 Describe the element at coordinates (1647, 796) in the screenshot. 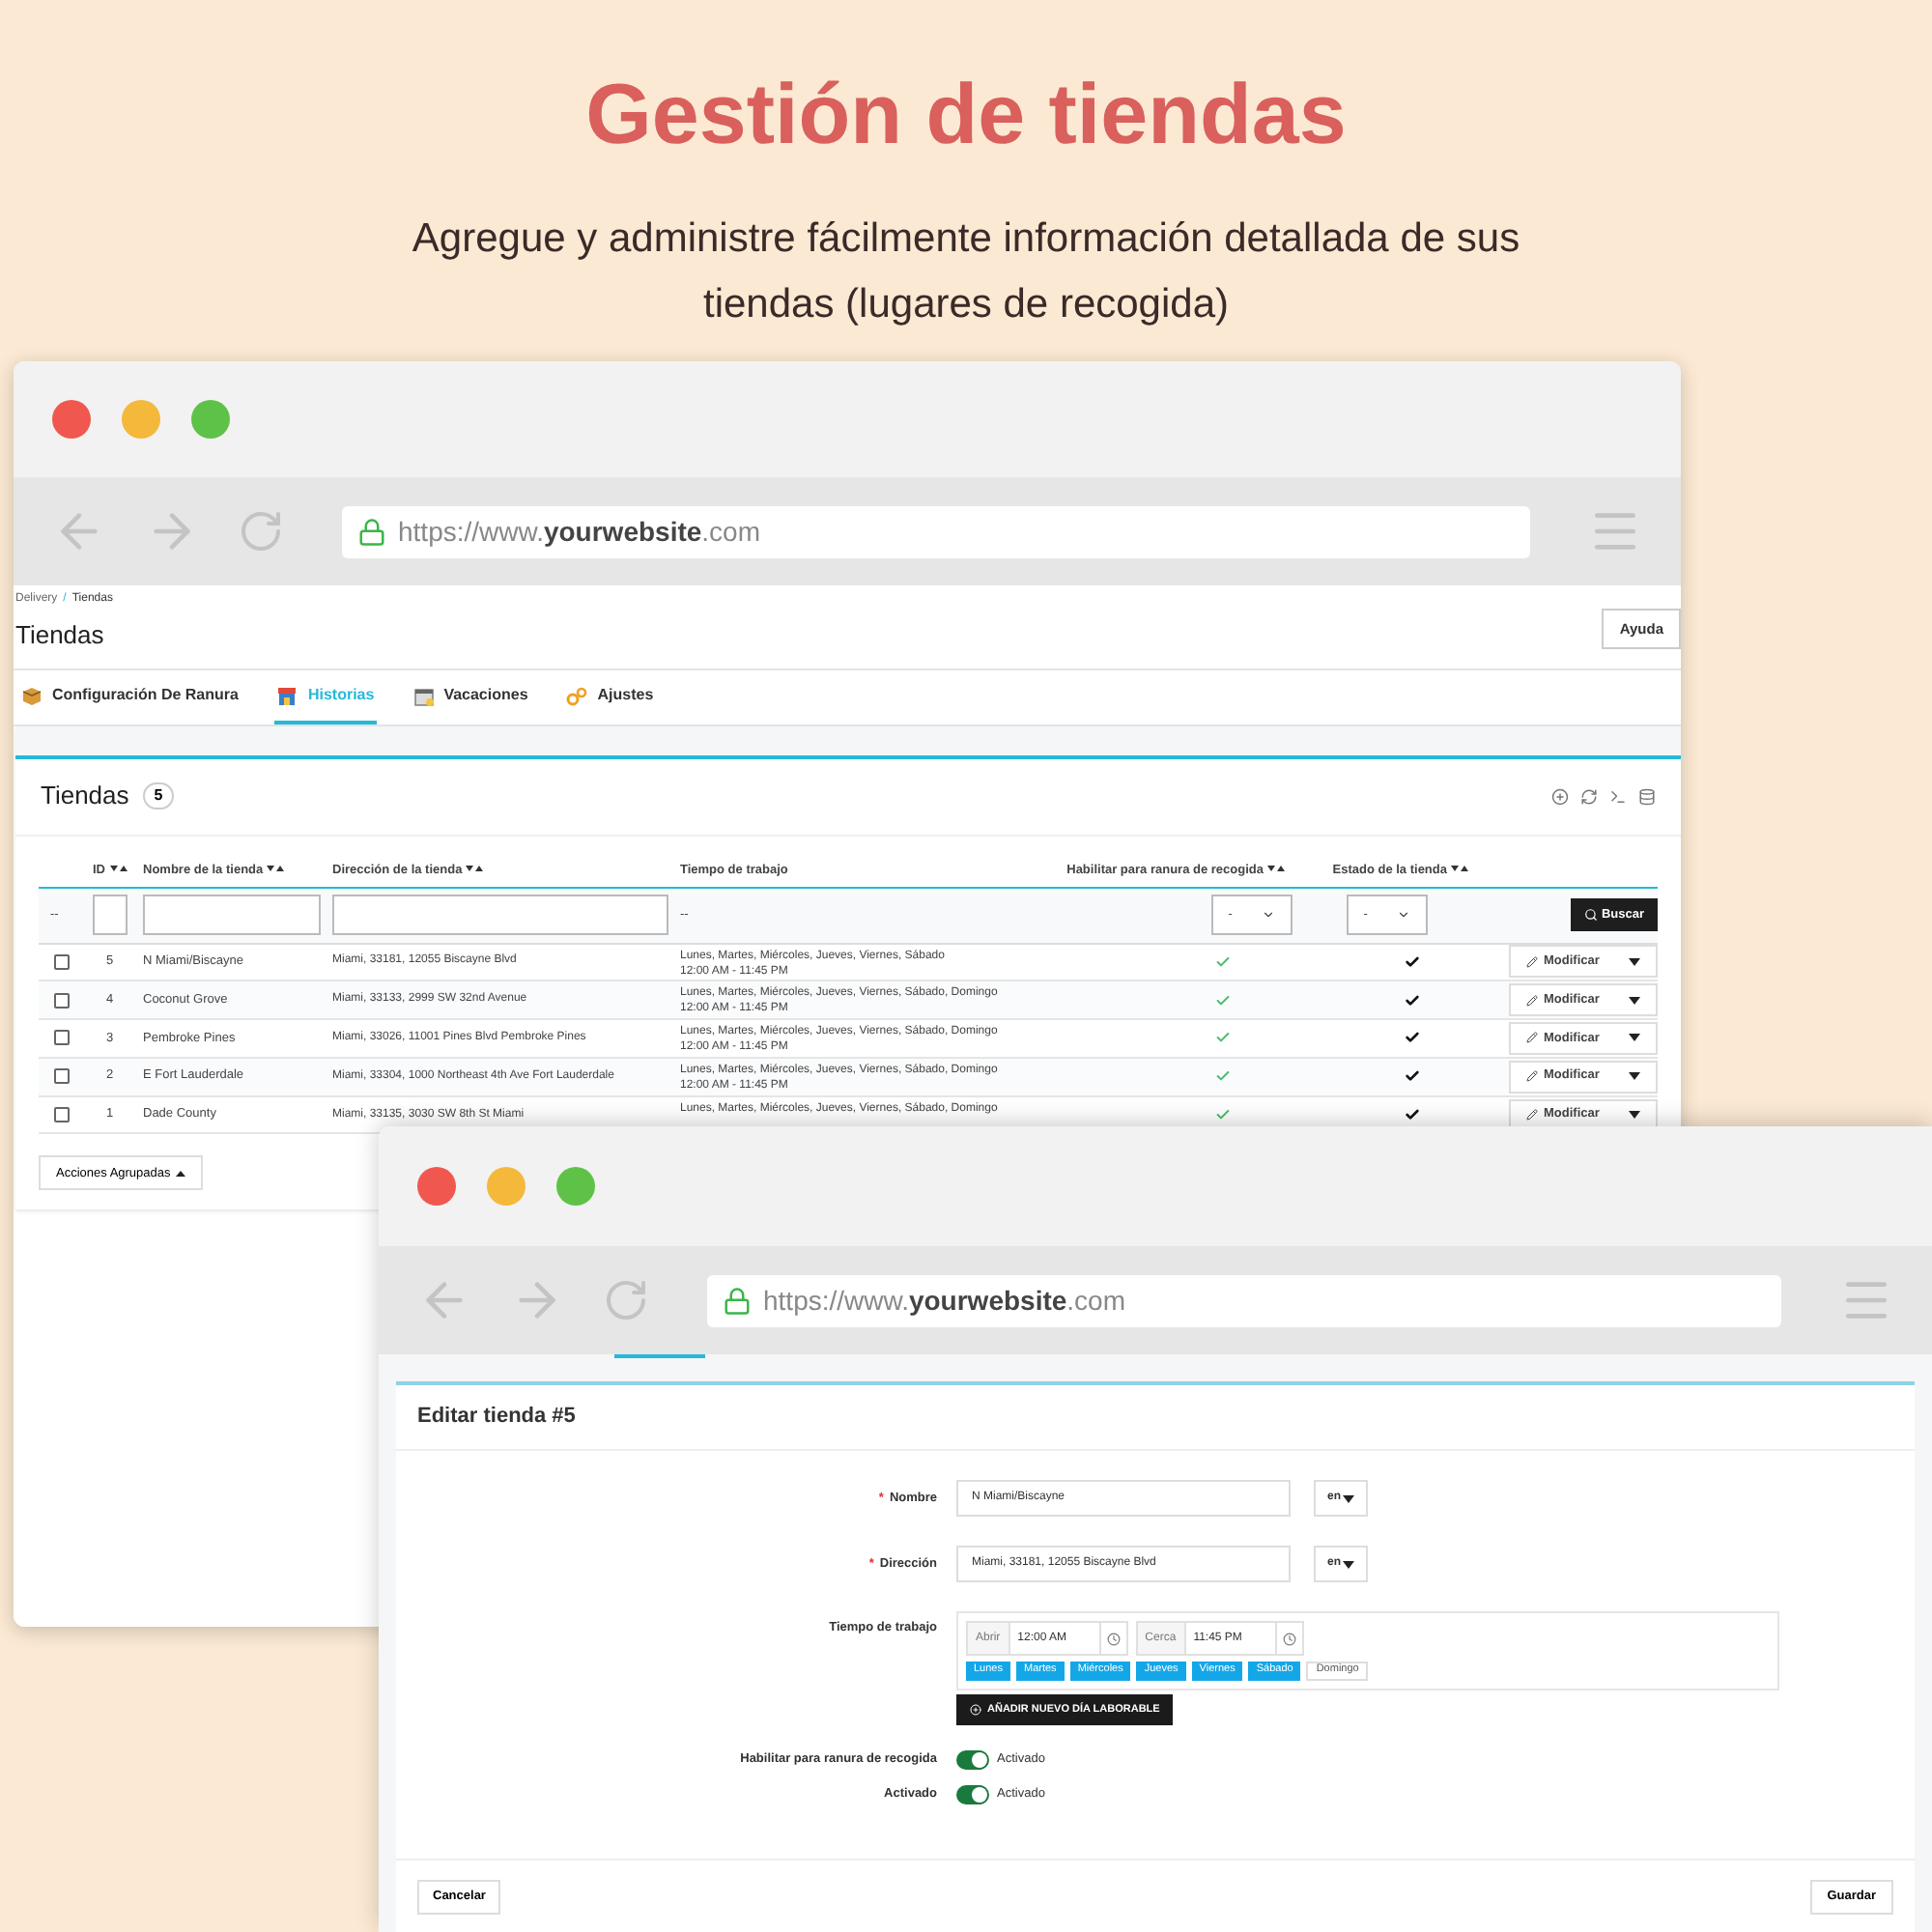

I see `database-icon` at that location.